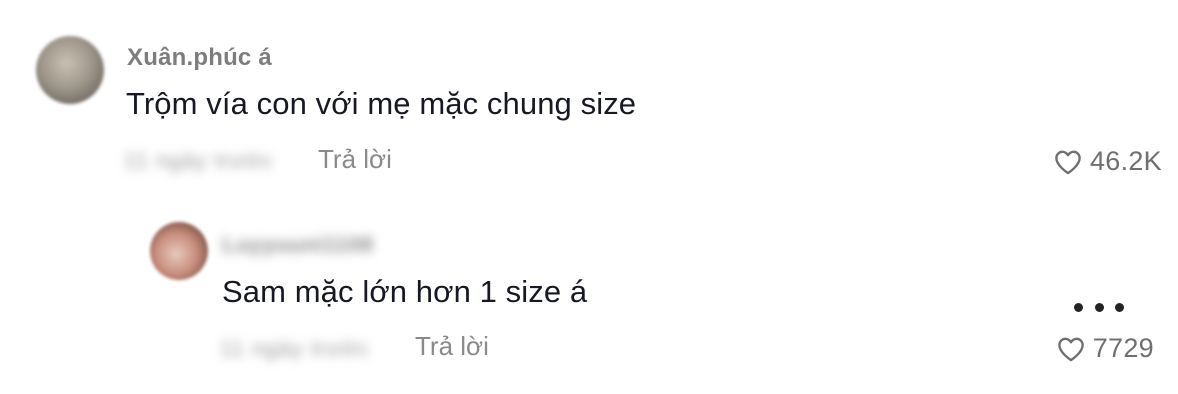 The width and height of the screenshot is (1178, 394). Describe the element at coordinates (295, 348) in the screenshot. I see `reply-date: 11 ngày trước` at that location.